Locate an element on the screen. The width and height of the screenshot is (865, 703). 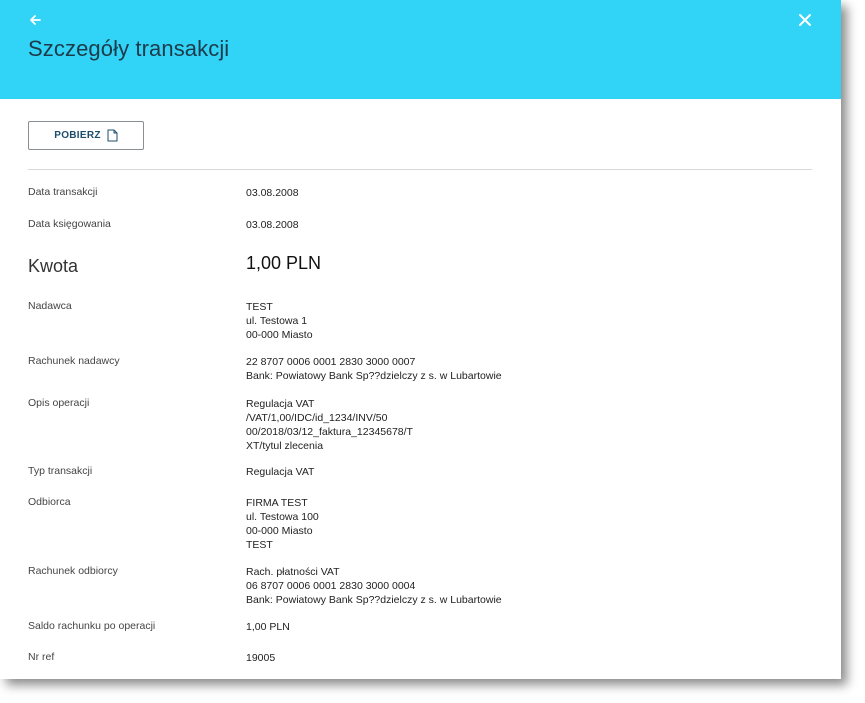
transaction-type-value: Regulacja VAT is located at coordinates (280, 472).